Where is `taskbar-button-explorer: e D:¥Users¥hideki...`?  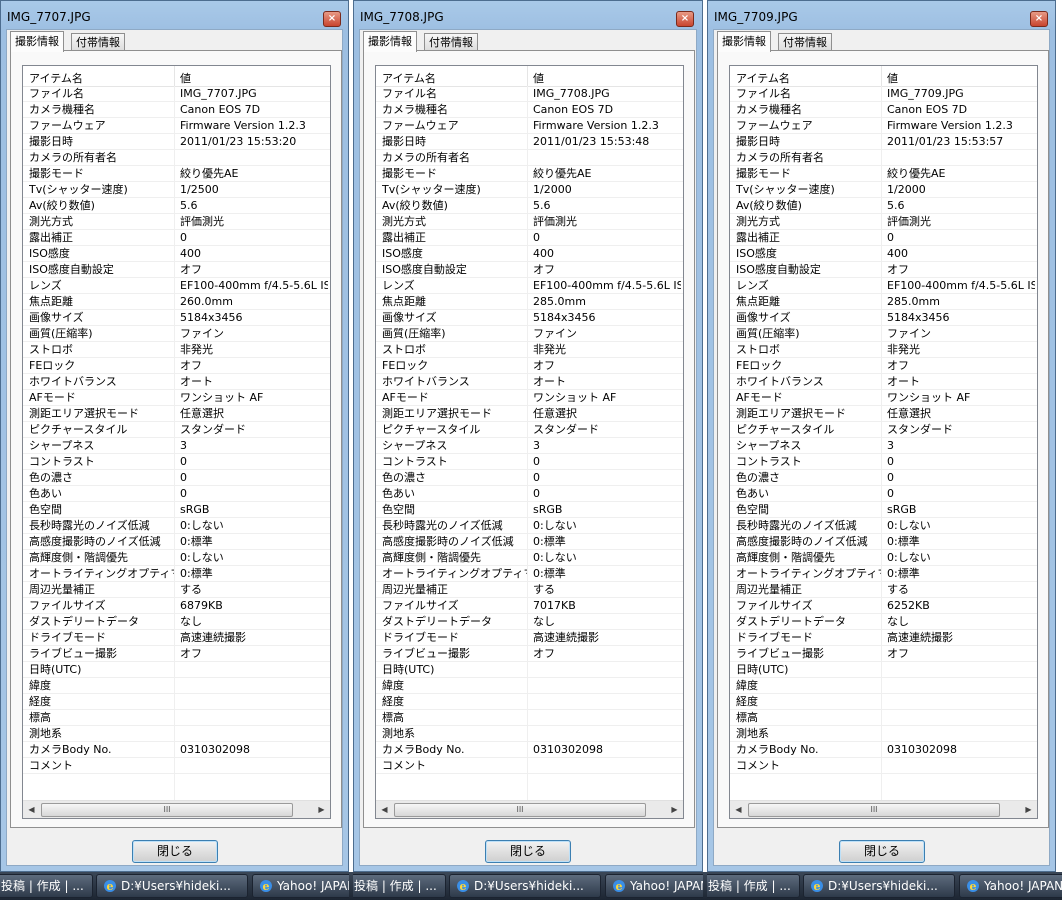
taskbar-button-explorer: e D:¥Users¥hideki... is located at coordinates (172, 886).